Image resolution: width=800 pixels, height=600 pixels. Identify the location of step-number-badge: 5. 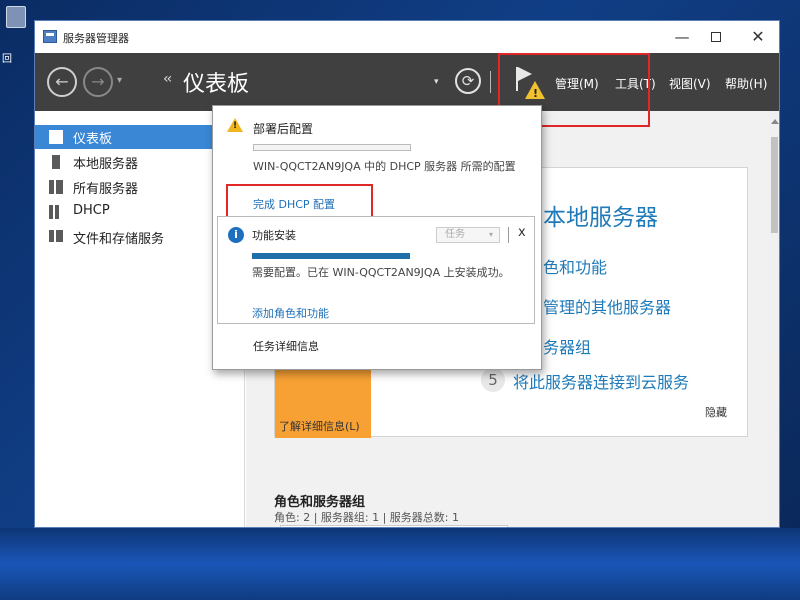
(493, 380).